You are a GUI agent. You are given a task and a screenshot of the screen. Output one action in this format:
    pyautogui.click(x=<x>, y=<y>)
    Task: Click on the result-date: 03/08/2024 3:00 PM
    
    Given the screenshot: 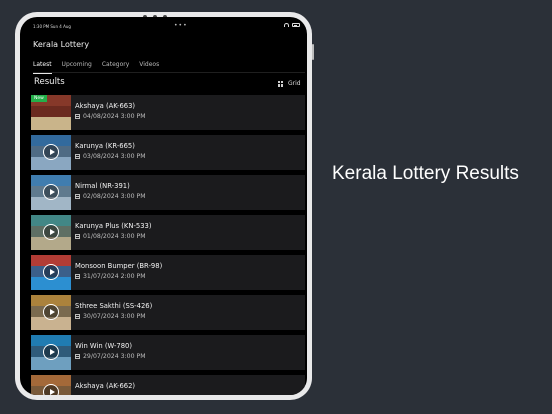 What is the action you would take?
    pyautogui.click(x=114, y=156)
    